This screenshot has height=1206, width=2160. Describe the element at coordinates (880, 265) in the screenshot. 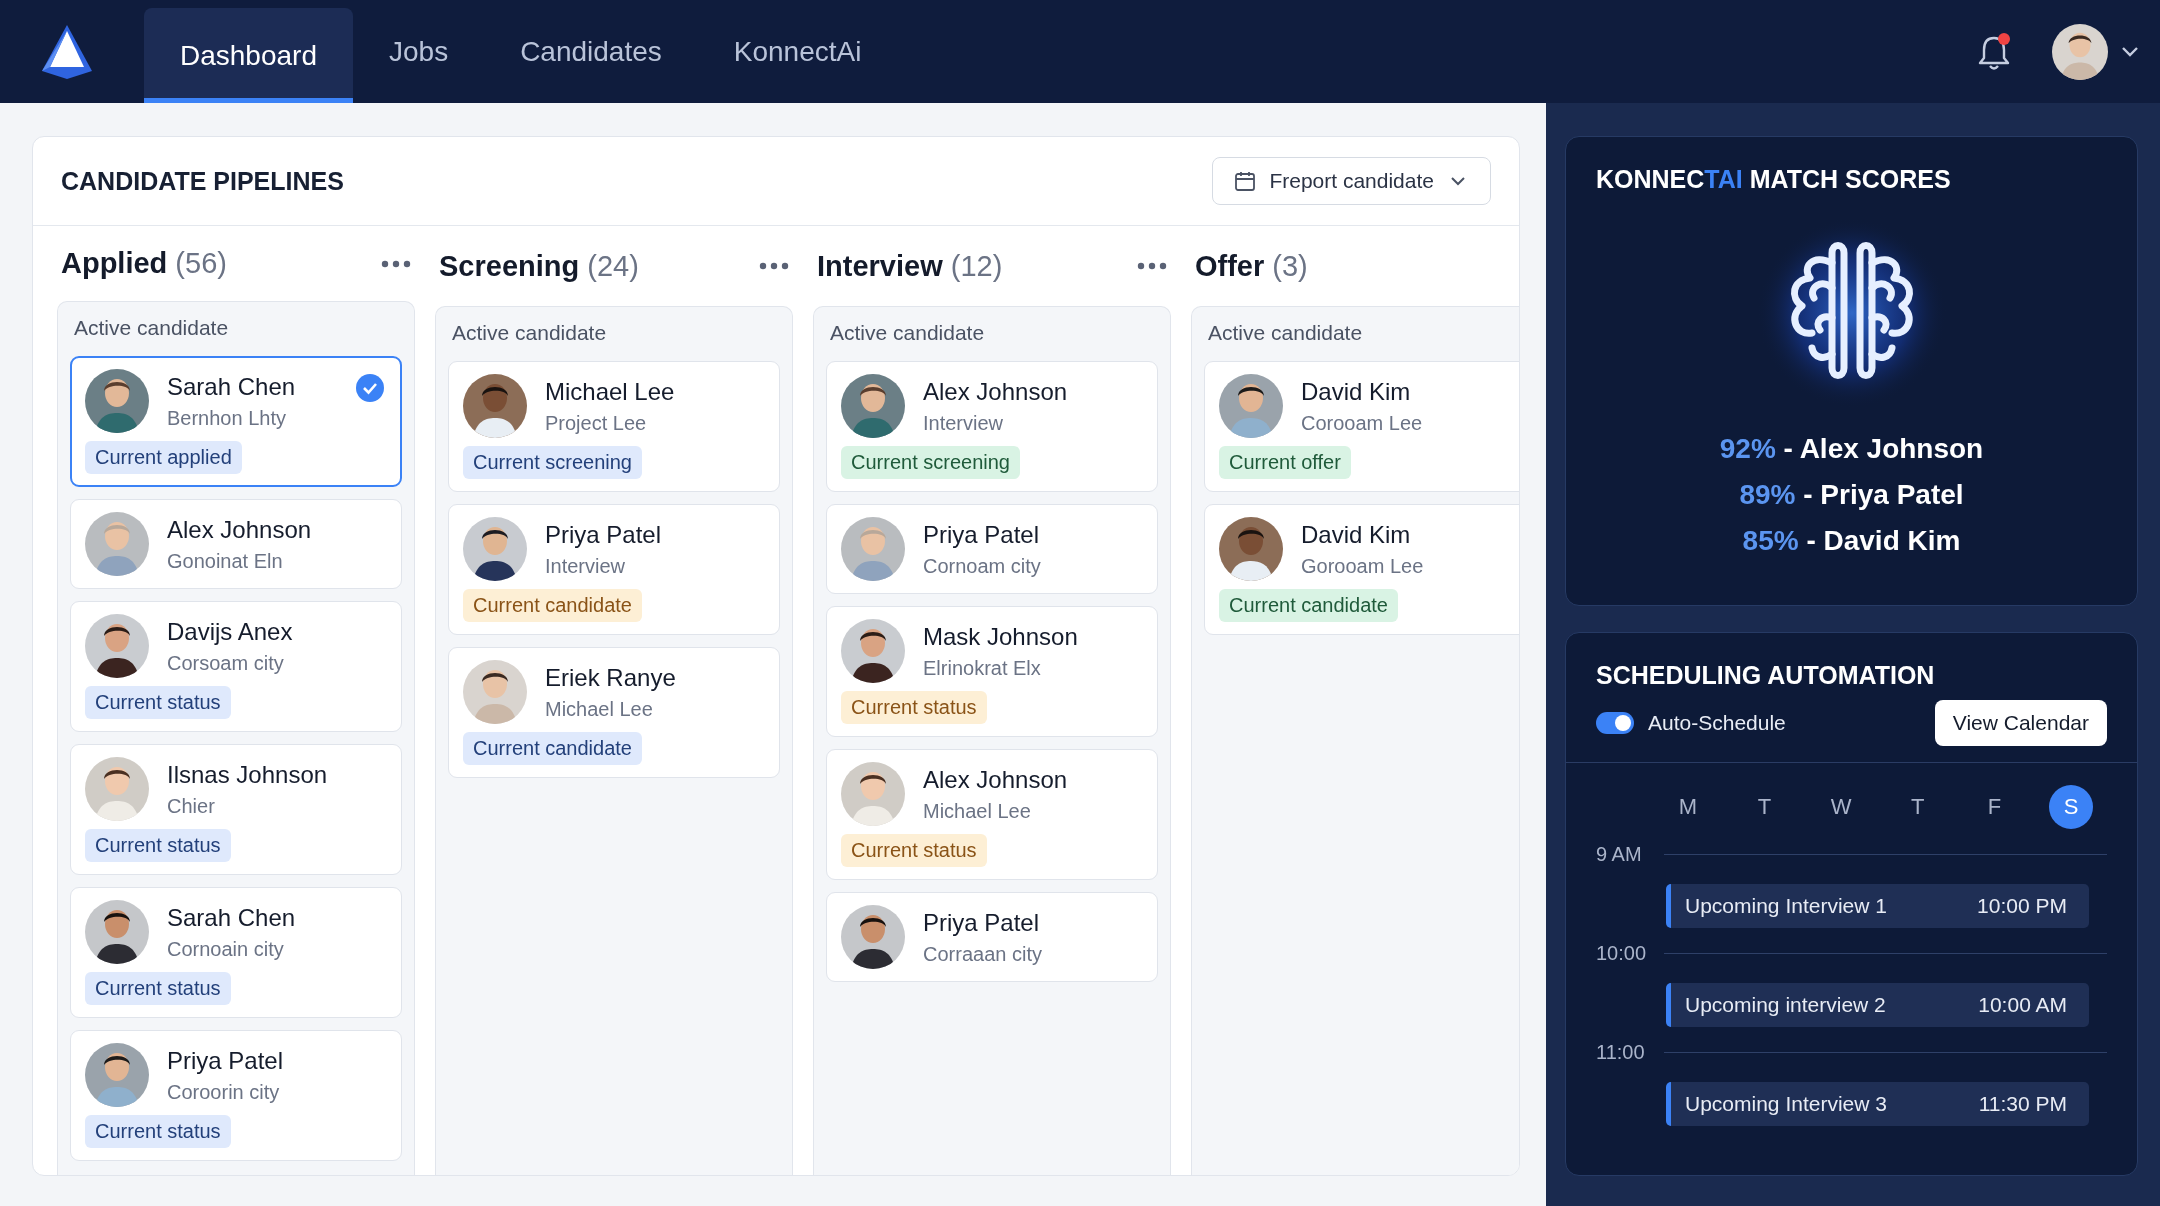

I see `column-title: Interview` at that location.